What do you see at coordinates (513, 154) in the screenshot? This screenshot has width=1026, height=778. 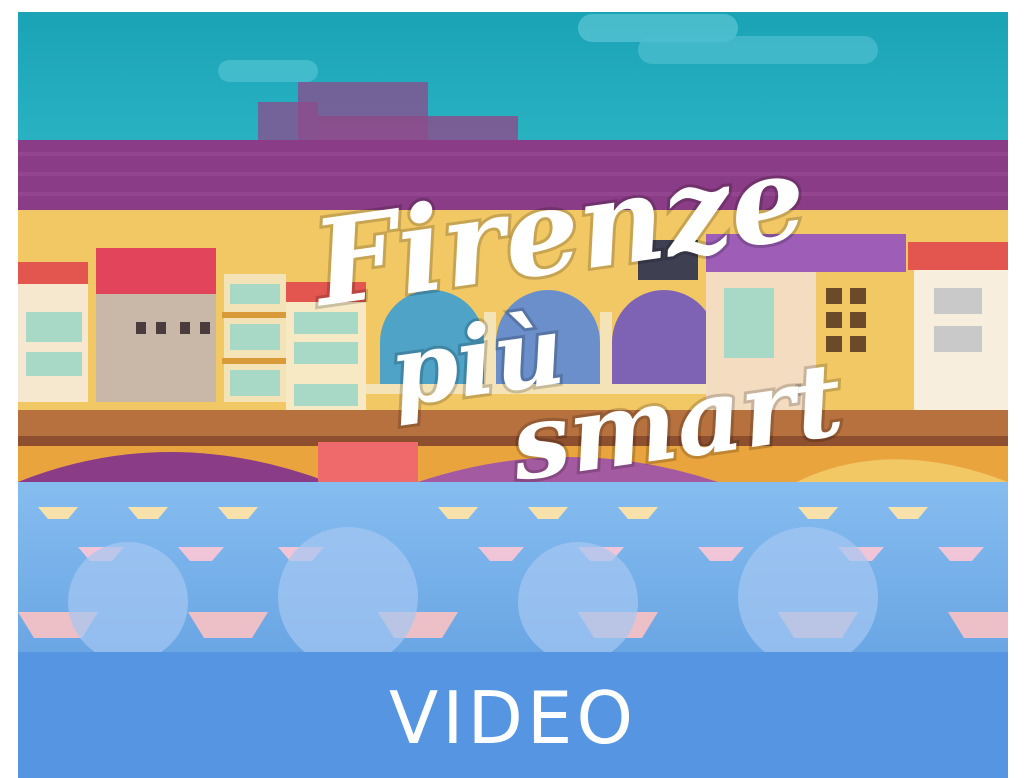 I see `roof-stripes` at bounding box center [513, 154].